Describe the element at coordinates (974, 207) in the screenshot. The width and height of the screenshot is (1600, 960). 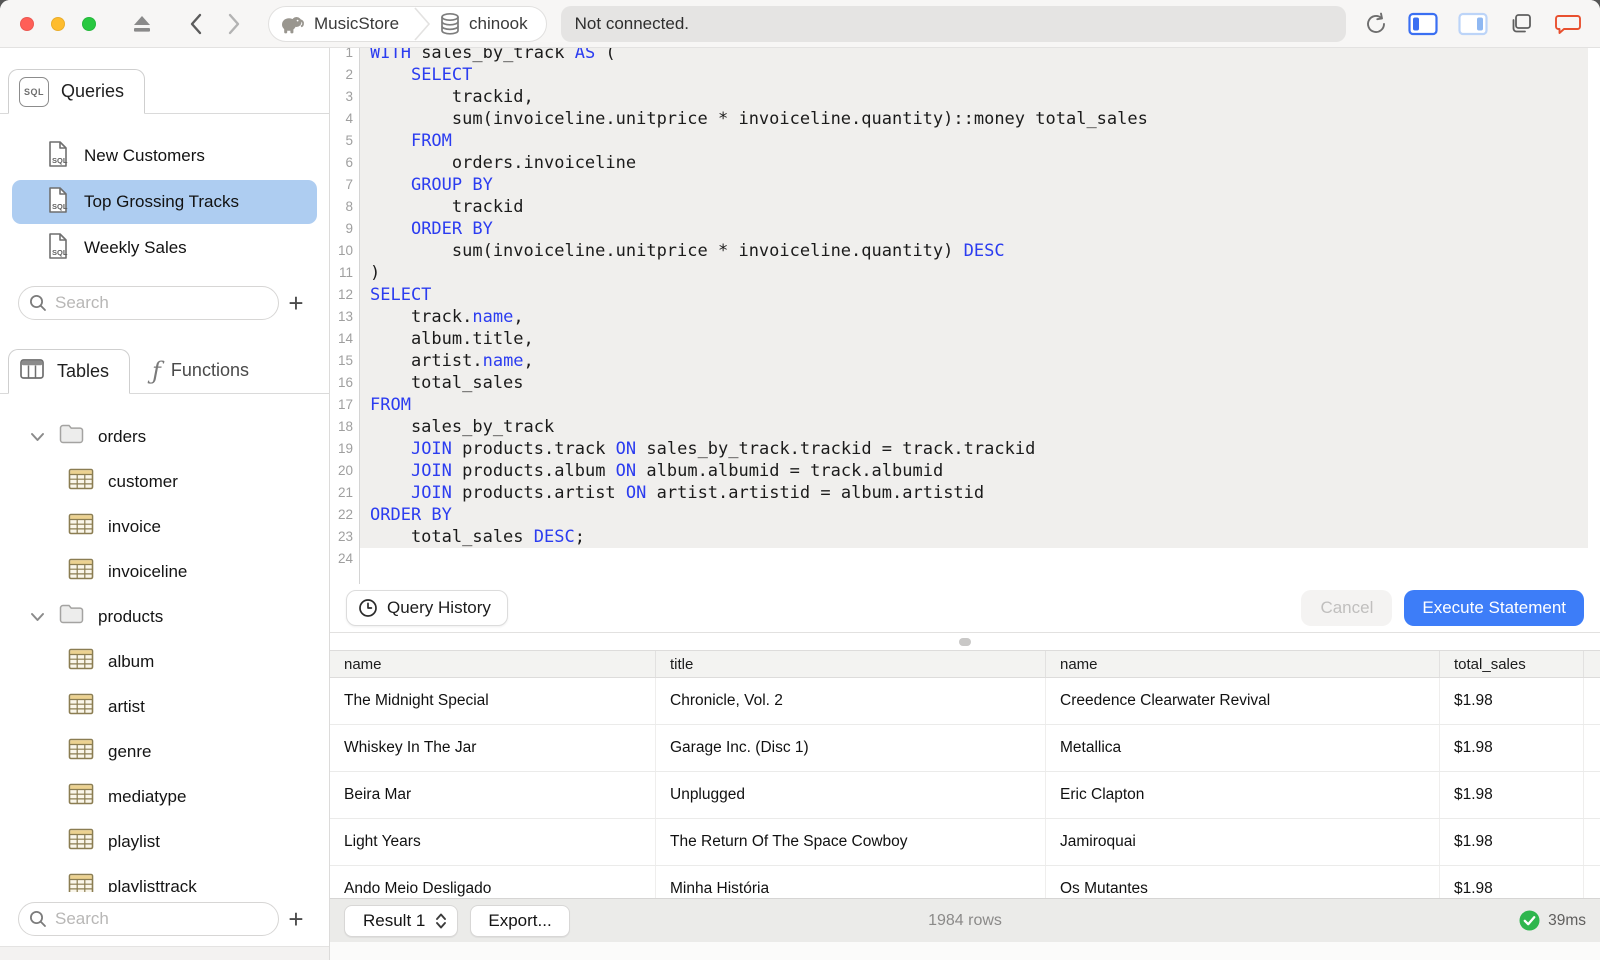
I see `code-line: trackid` at that location.